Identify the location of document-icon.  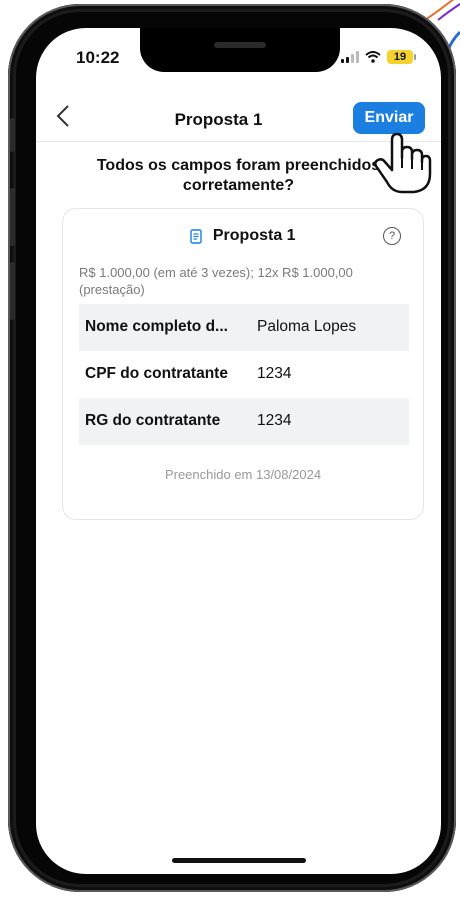
(196, 236).